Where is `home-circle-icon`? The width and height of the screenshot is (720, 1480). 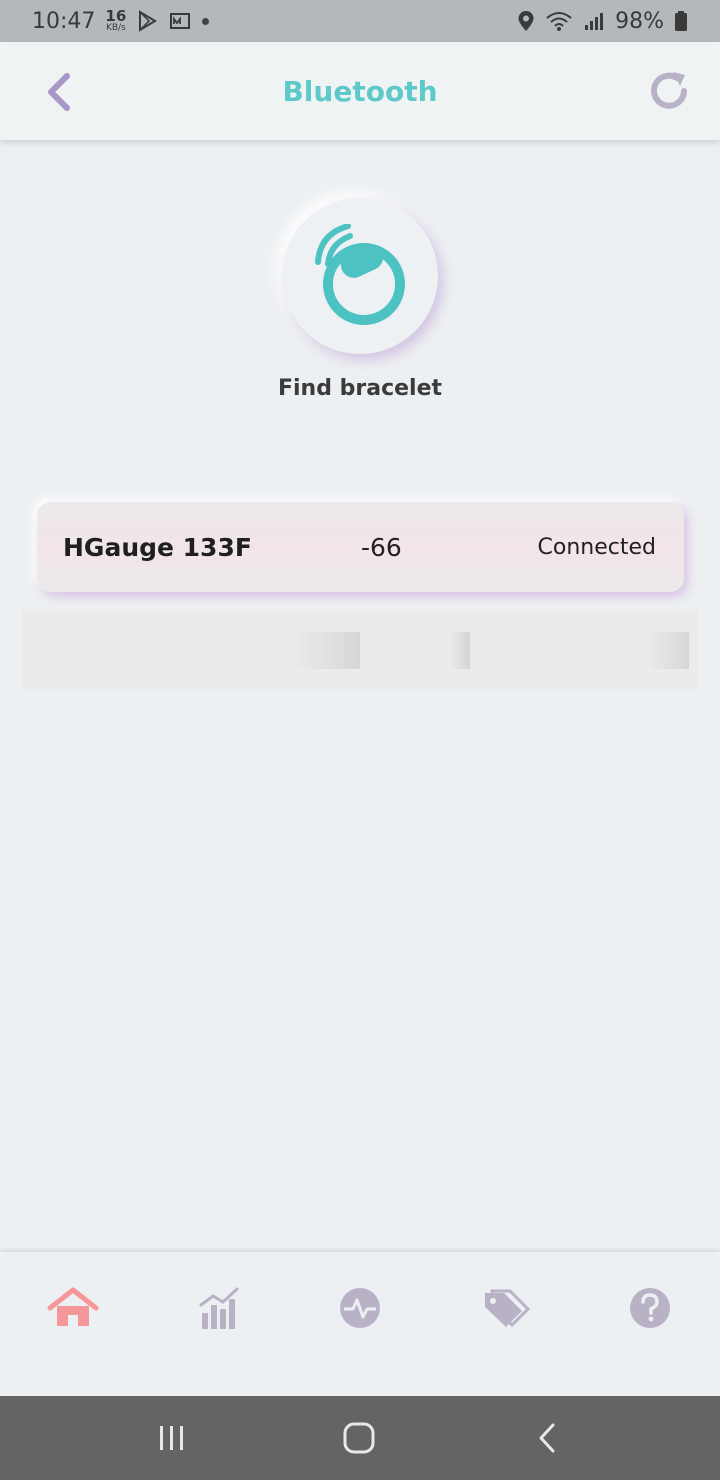 home-circle-icon is located at coordinates (359, 1438).